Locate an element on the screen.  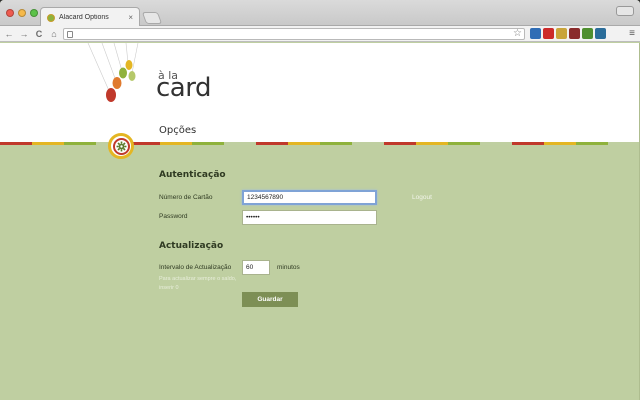
minutes-label: minutos is located at coordinates (288, 267).